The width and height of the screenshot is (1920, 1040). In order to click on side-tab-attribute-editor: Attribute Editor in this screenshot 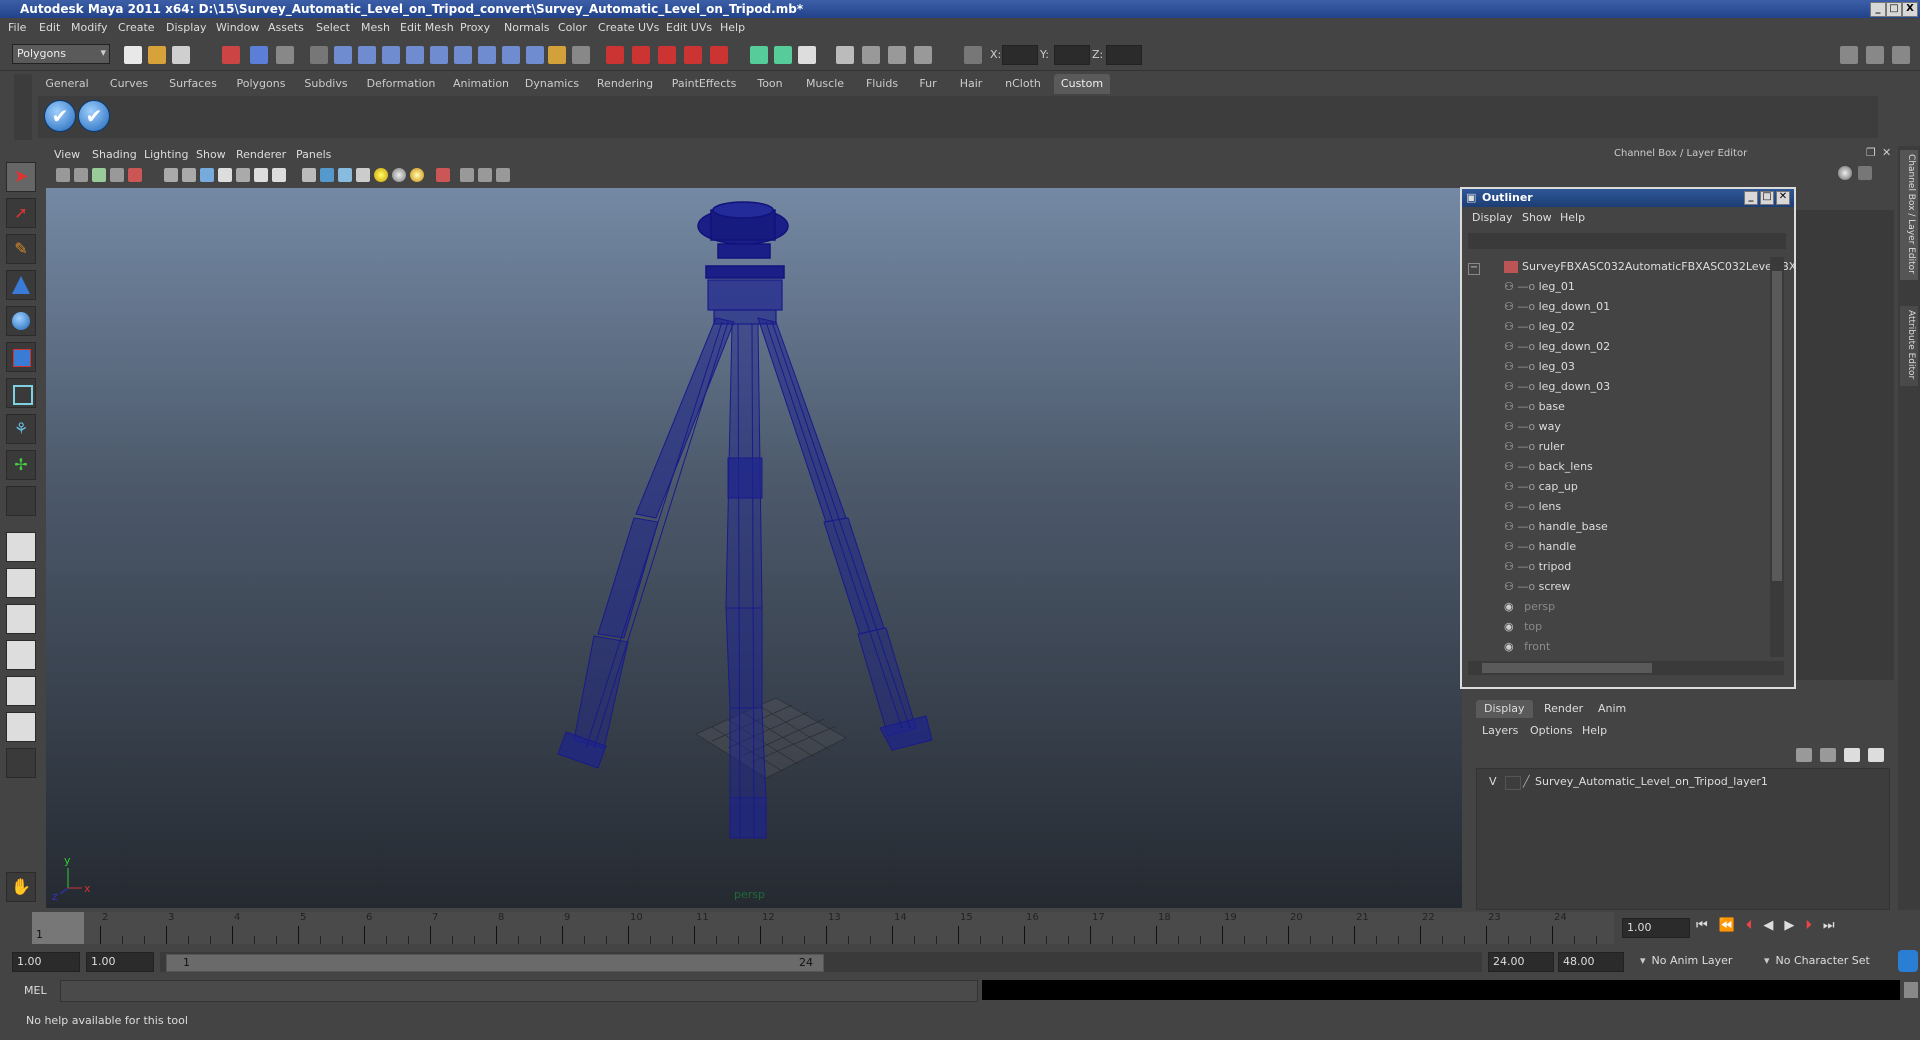, I will do `click(1909, 346)`.